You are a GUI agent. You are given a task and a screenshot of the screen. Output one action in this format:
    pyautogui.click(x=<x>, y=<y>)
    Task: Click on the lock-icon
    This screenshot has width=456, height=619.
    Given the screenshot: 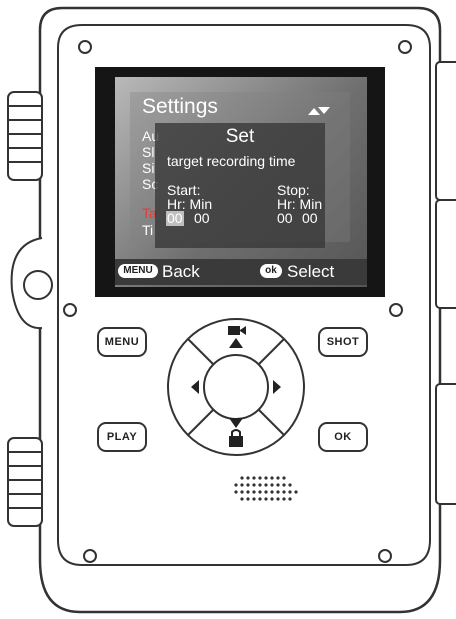 What is the action you would take?
    pyautogui.click(x=236, y=432)
    